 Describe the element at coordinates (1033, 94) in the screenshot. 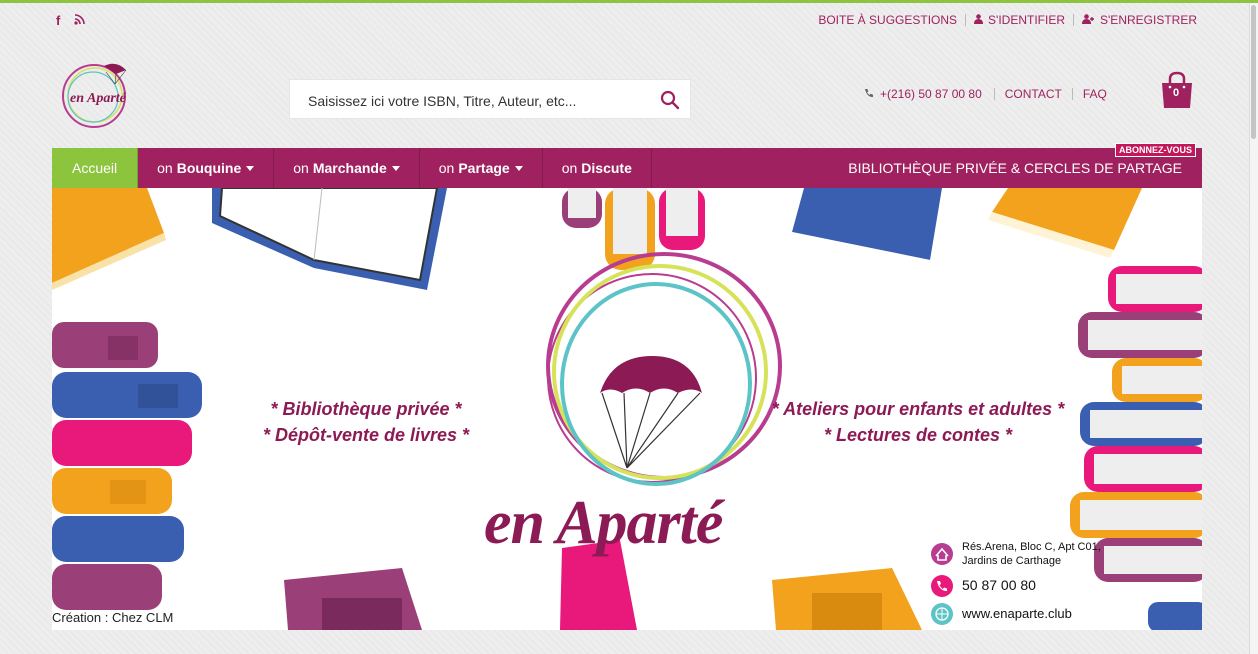

I see `contact-link: CONTACT` at that location.